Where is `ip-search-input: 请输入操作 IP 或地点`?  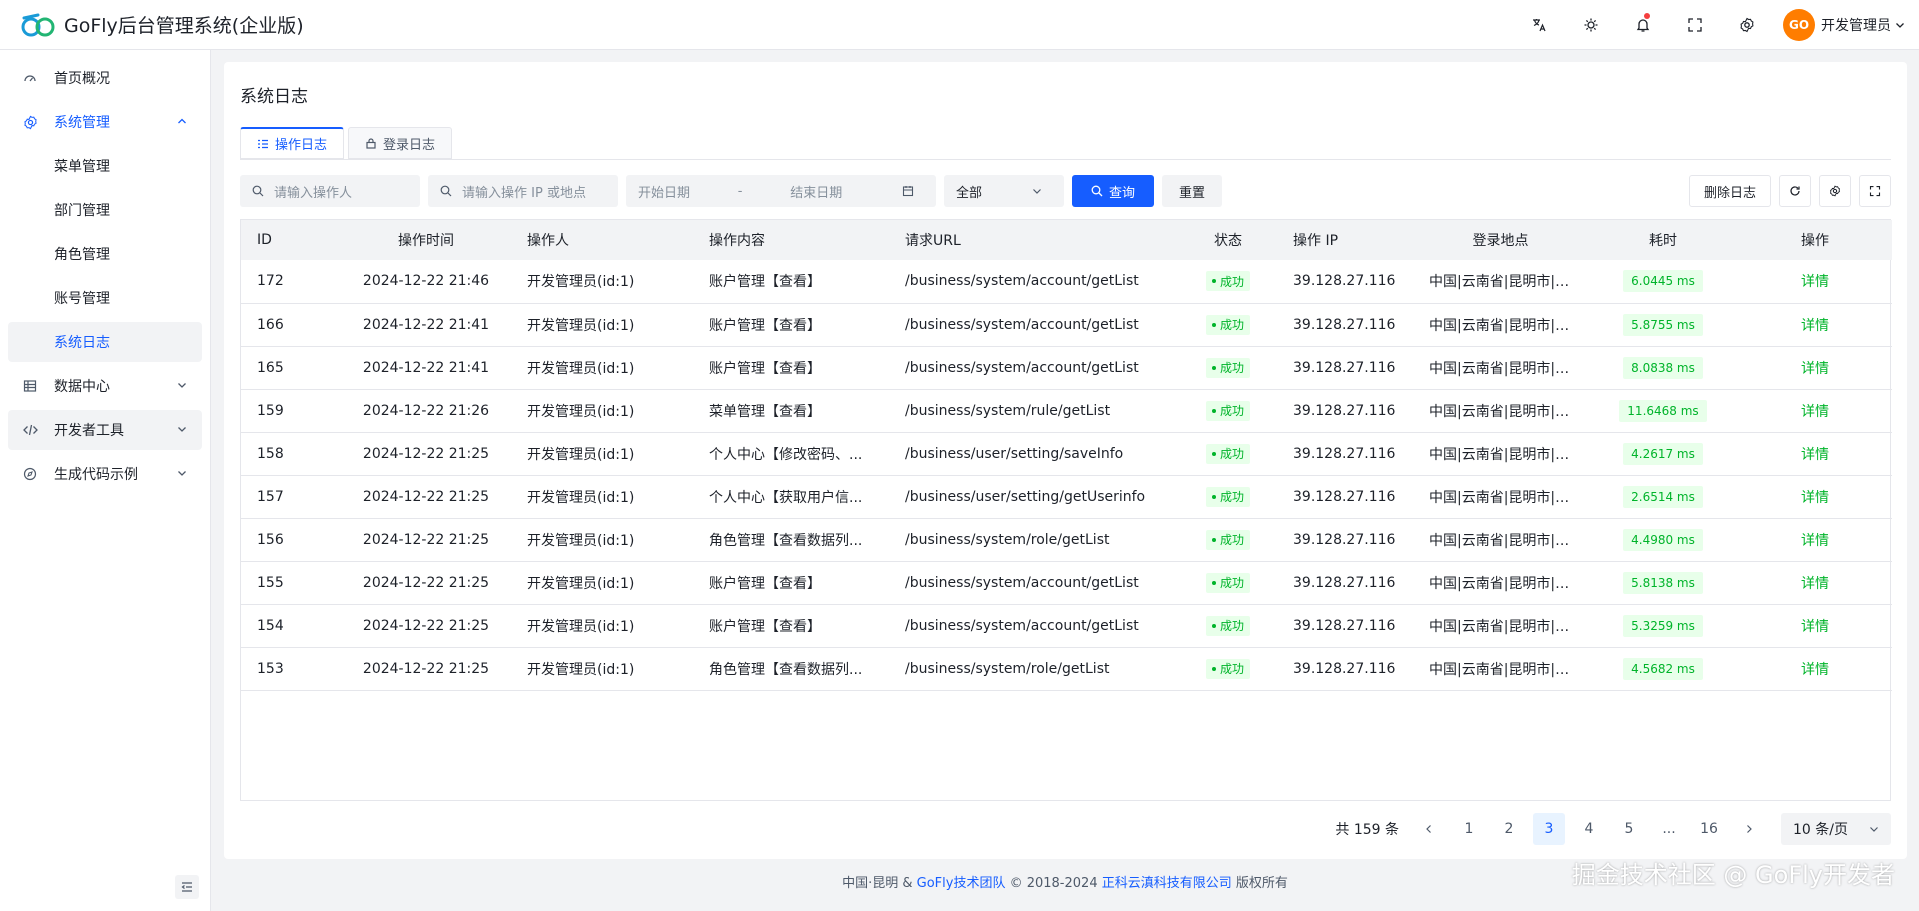 ip-search-input: 请输入操作 IP 或地点 is located at coordinates (523, 191).